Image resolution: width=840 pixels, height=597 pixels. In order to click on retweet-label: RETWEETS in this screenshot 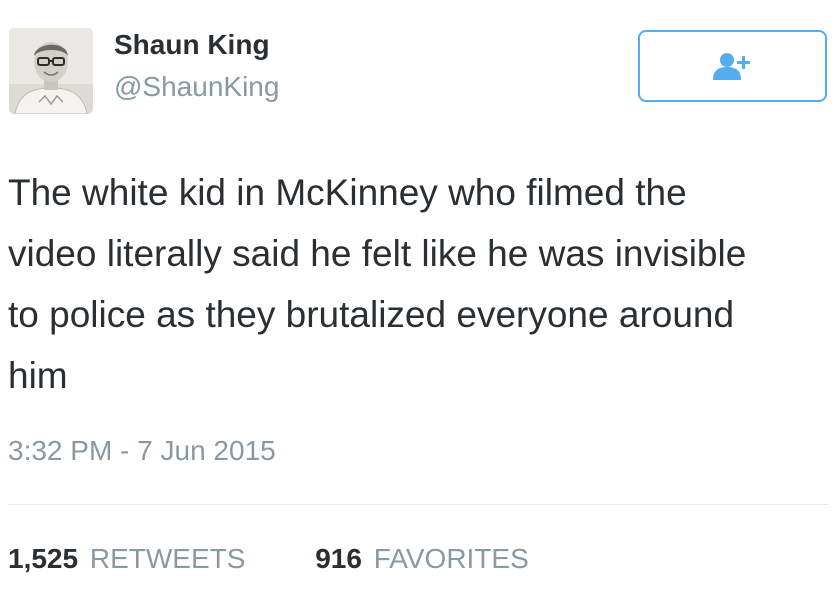, I will do `click(167, 558)`.